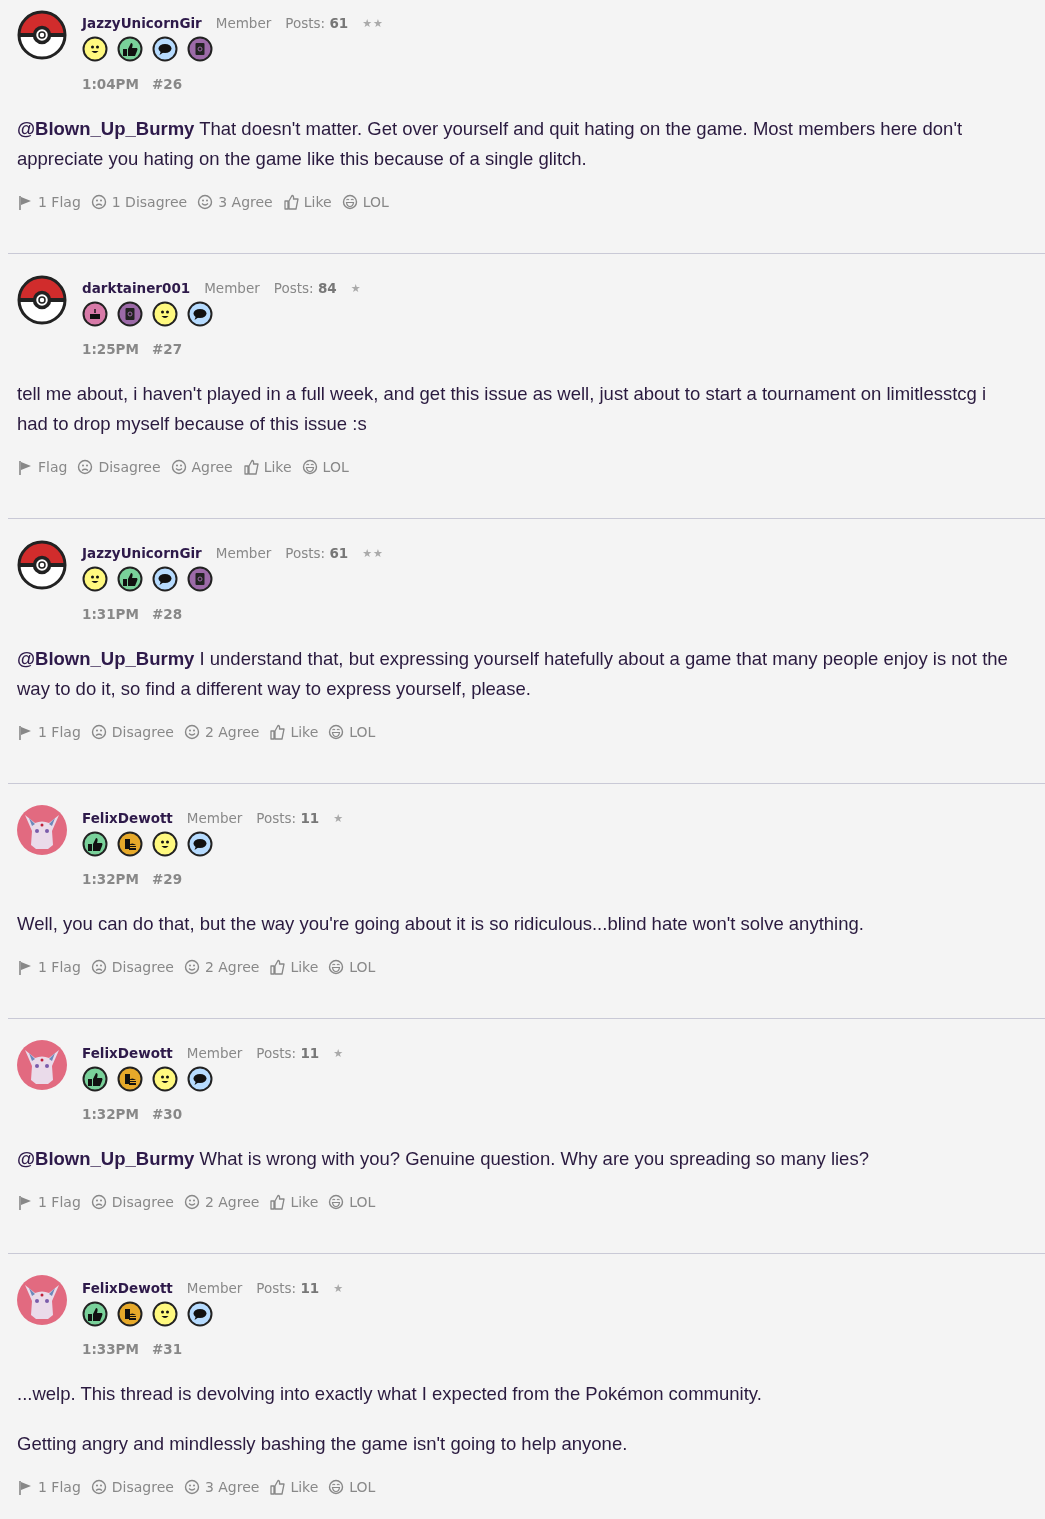 The height and width of the screenshot is (1519, 1045). What do you see at coordinates (167, 1349) in the screenshot?
I see `post-number-link: #31` at bounding box center [167, 1349].